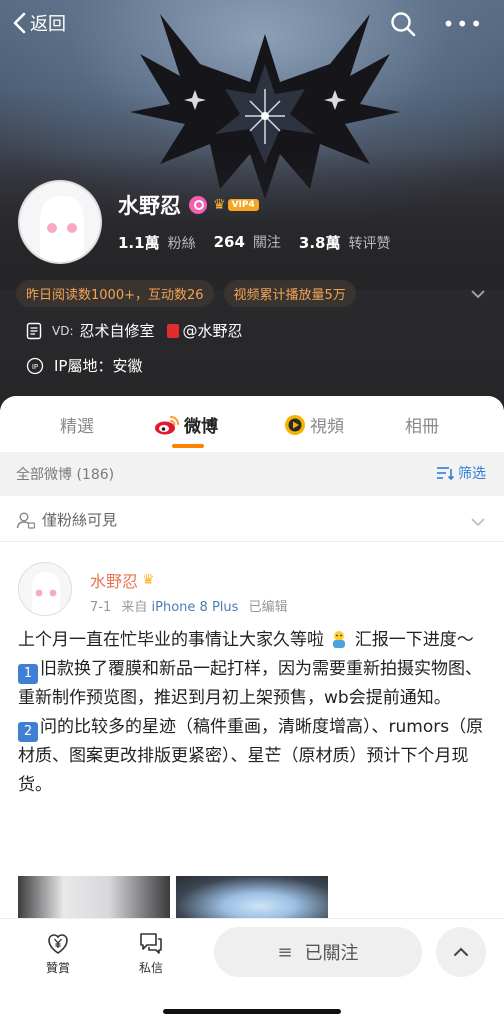 The image size is (504, 1024). What do you see at coordinates (172, 330) in the screenshot?
I see `red-book-icon` at bounding box center [172, 330].